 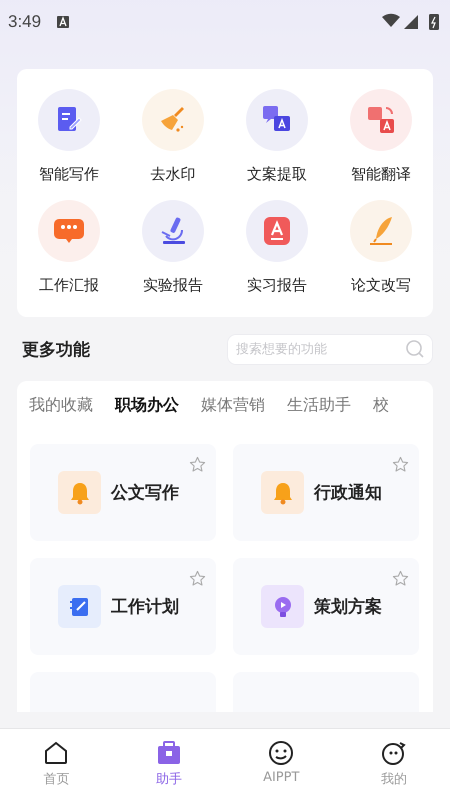 I want to click on nav-tab: 首页, so click(x=56, y=764).